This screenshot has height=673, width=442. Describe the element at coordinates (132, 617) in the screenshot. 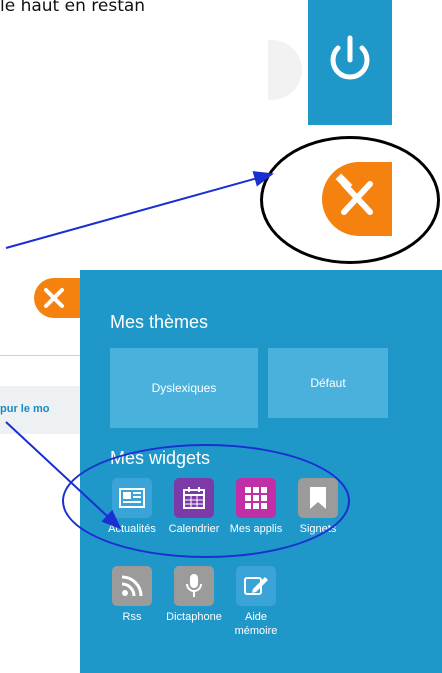

I see `widget-label: Rss` at that location.